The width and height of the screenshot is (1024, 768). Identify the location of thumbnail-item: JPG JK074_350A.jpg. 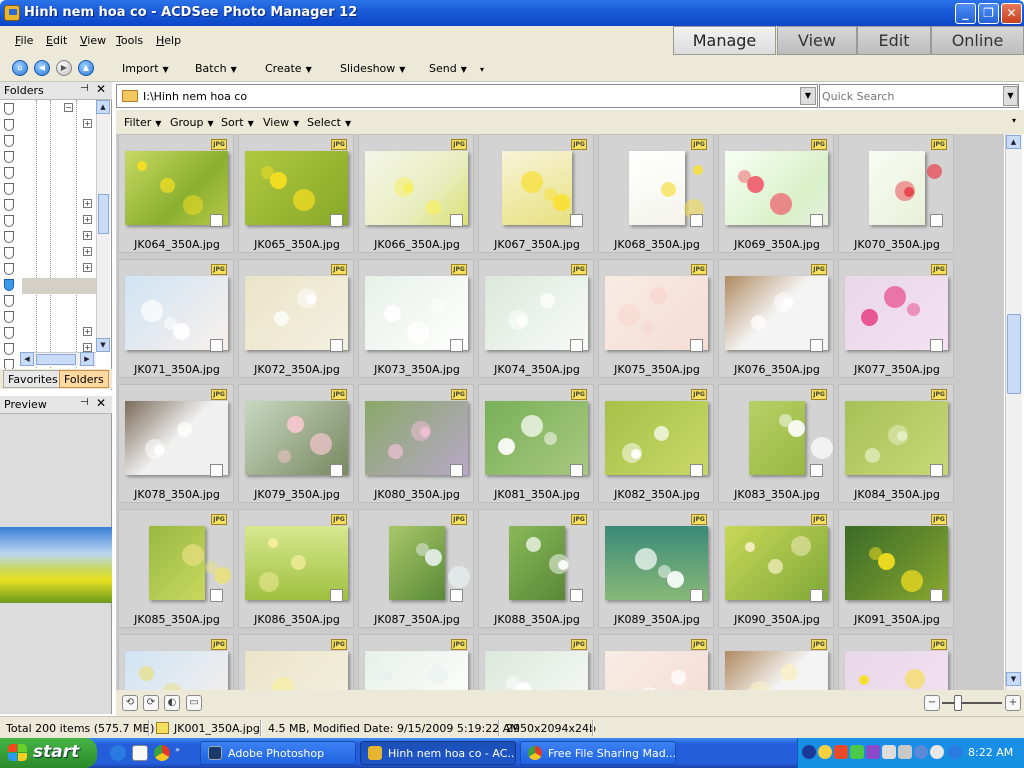
(536, 318).